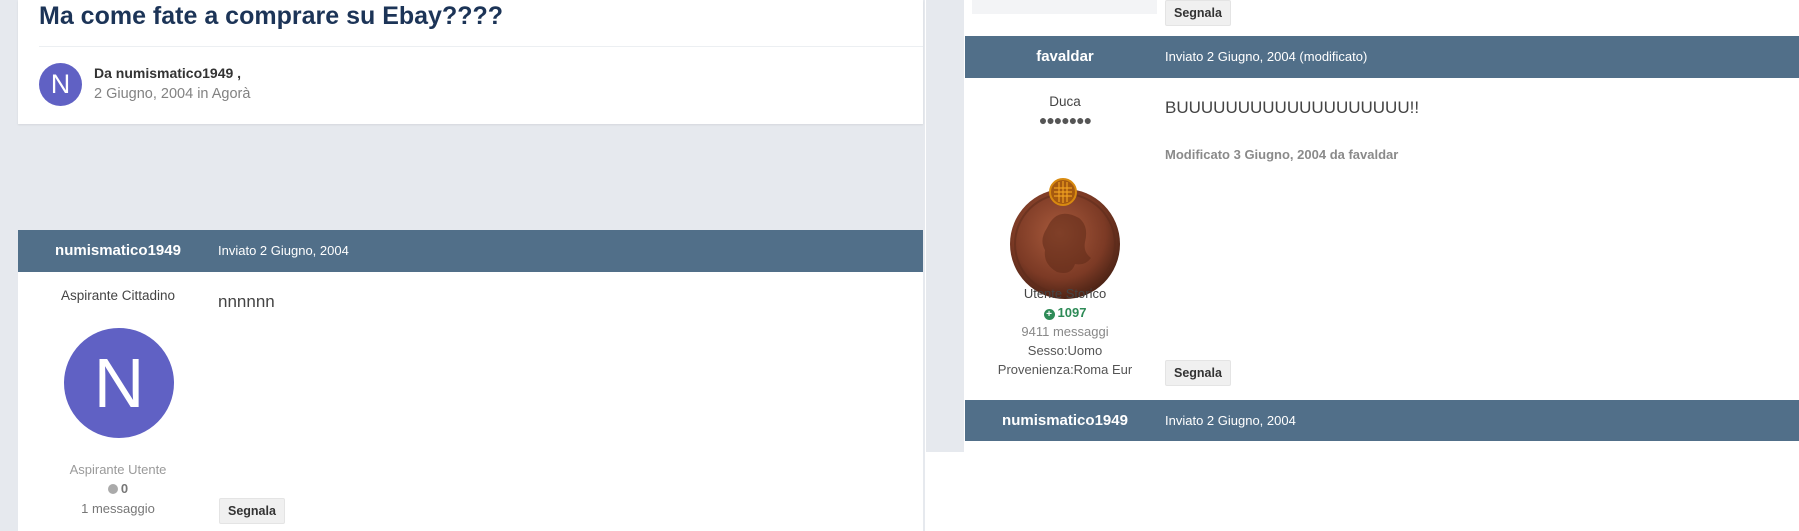 This screenshot has width=1799, height=531. Describe the element at coordinates (1266, 56) in the screenshot. I see `post-date: Inviato 2 Giugno, 2004 (modificato)` at that location.